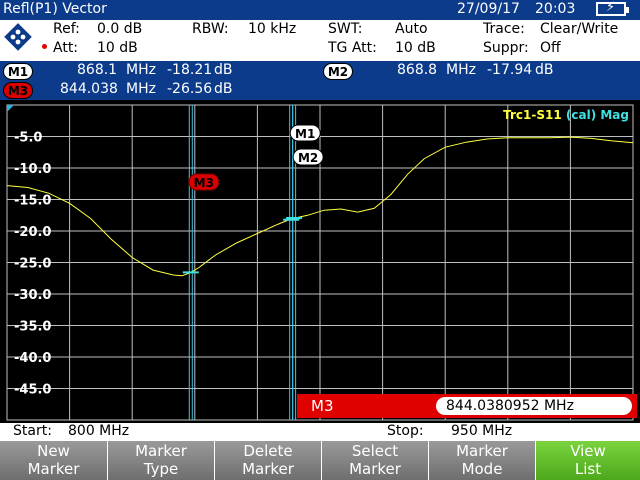 Image resolution: width=640 pixels, height=480 pixels. I want to click on marker-type-button: Marker Type, so click(160, 460).